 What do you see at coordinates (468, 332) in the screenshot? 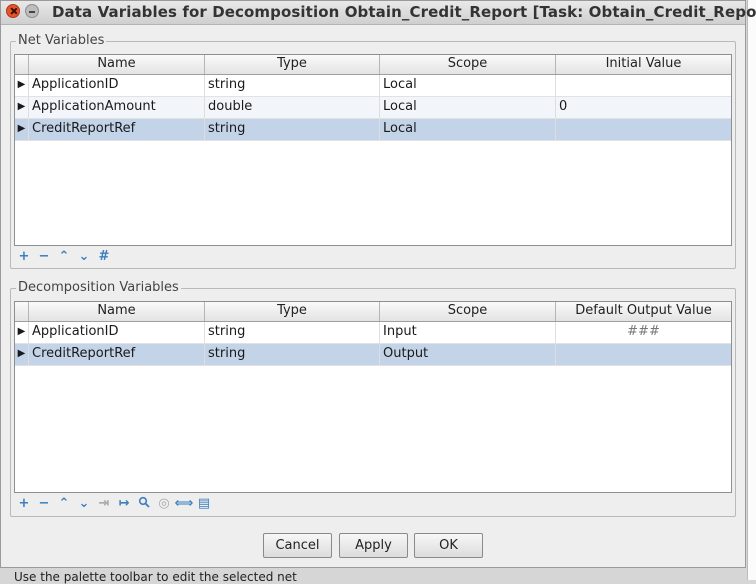
I see `variable-scope: Input` at bounding box center [468, 332].